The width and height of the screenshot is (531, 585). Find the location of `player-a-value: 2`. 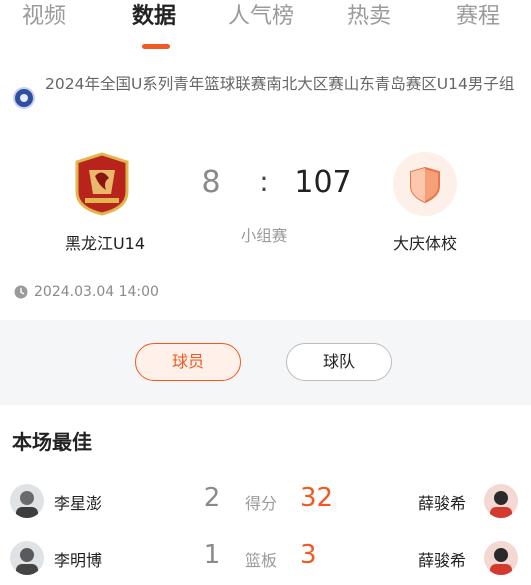

player-a-value: 2 is located at coordinates (212, 498).